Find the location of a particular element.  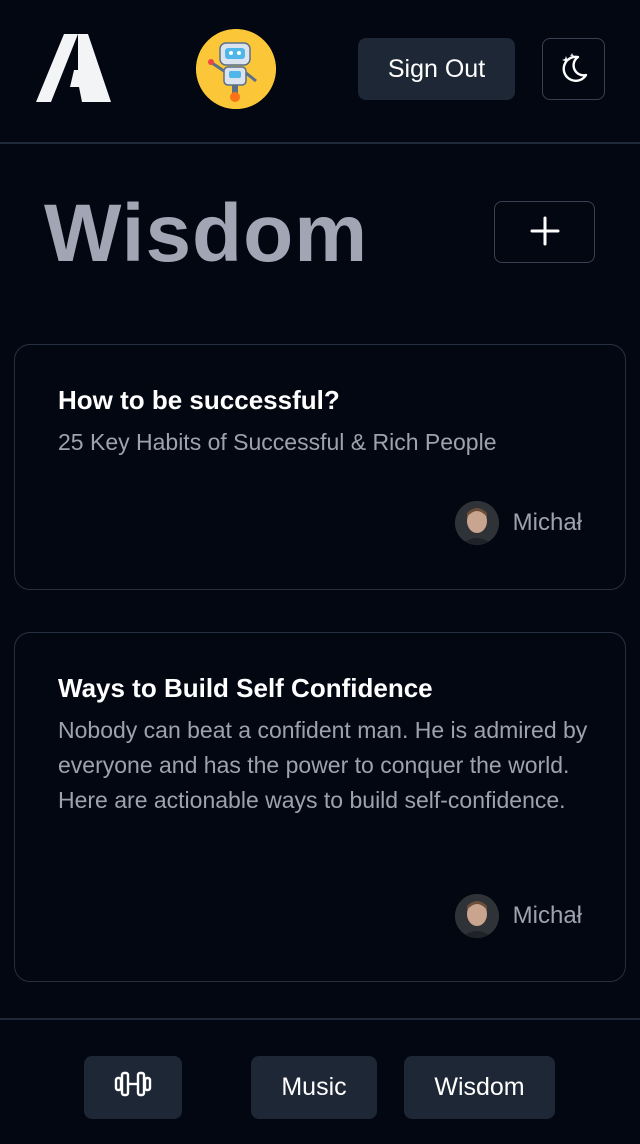

sign-out-button: Sign Out is located at coordinates (436, 69).